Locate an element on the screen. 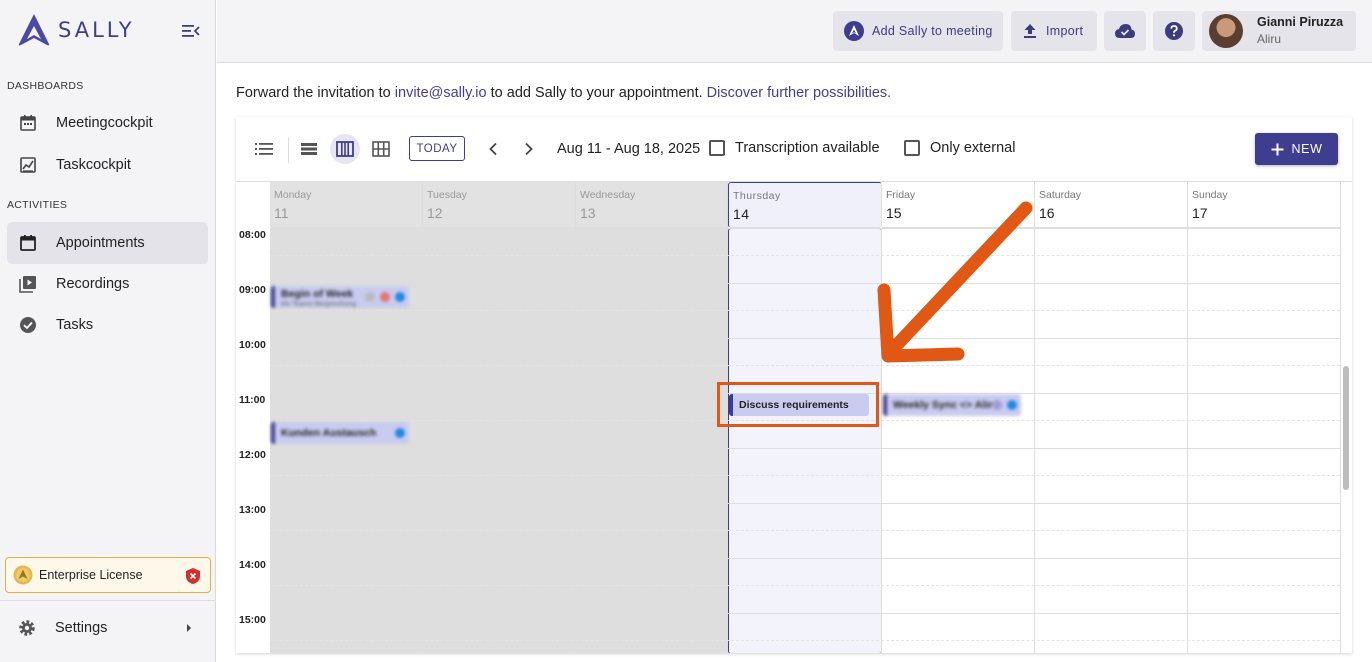  month-view-button is located at coordinates (381, 149).